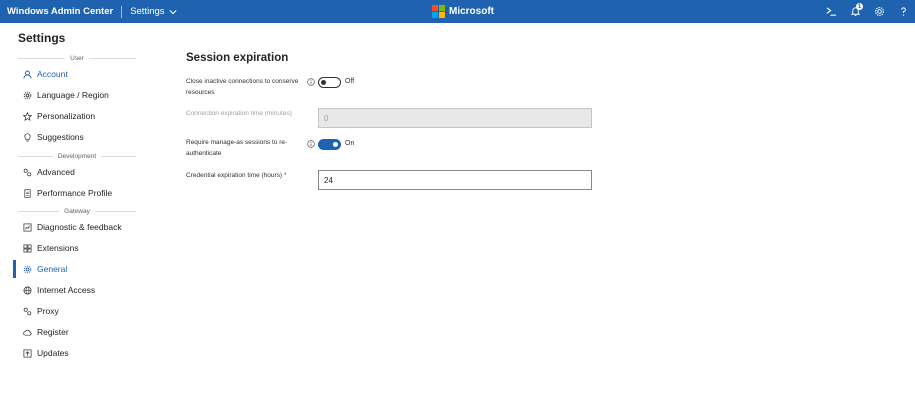 This screenshot has width=915, height=400. What do you see at coordinates (471, 11) in the screenshot?
I see `brand-name: Microsoft` at bounding box center [471, 11].